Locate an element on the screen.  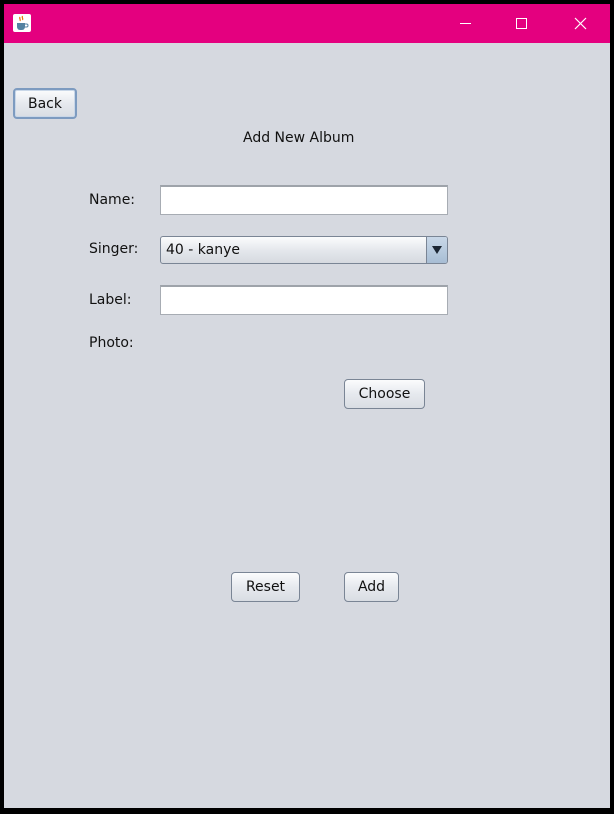
form-heading: Add New Album is located at coordinates (299, 138).